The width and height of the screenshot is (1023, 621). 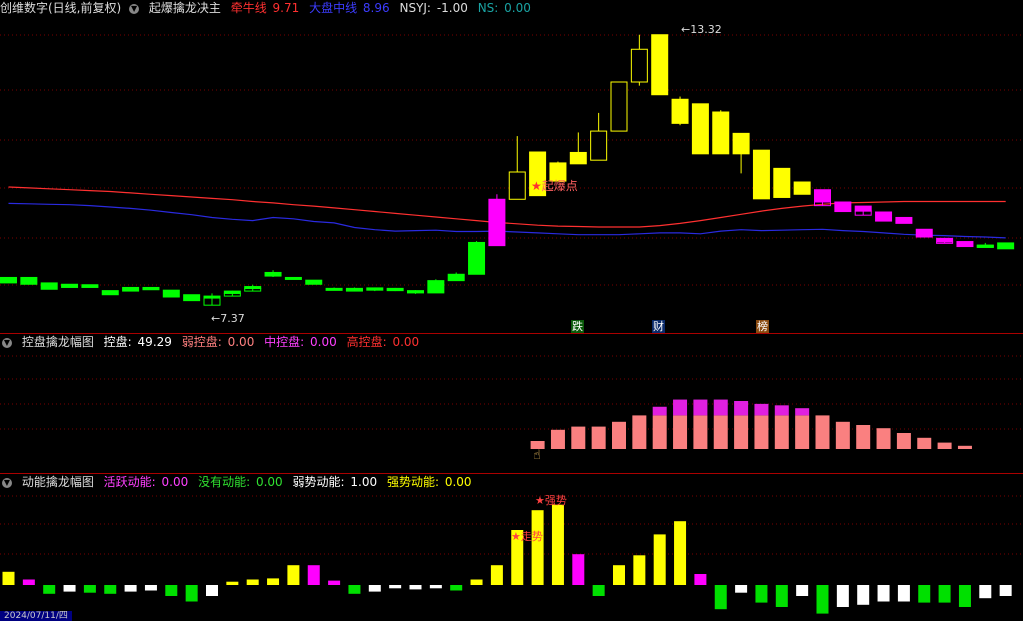 I want to click on line2-label: 大盘中线, so click(x=333, y=8).